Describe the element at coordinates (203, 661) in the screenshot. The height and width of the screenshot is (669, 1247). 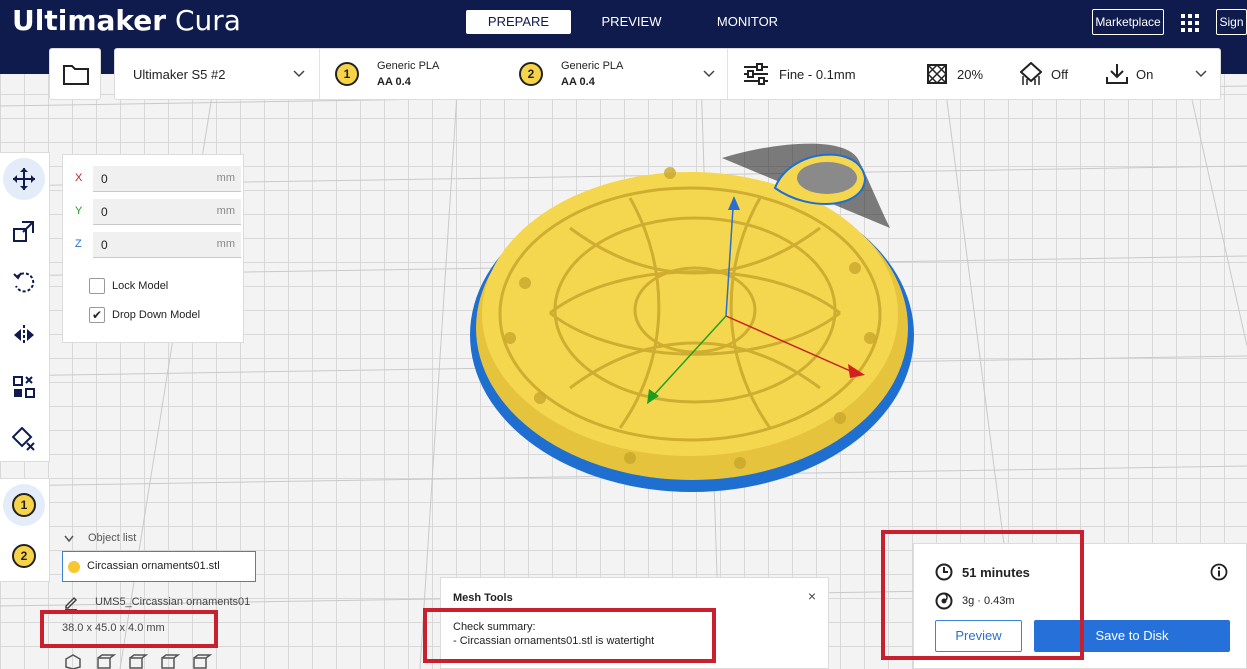
I see `right-view-icon` at that location.